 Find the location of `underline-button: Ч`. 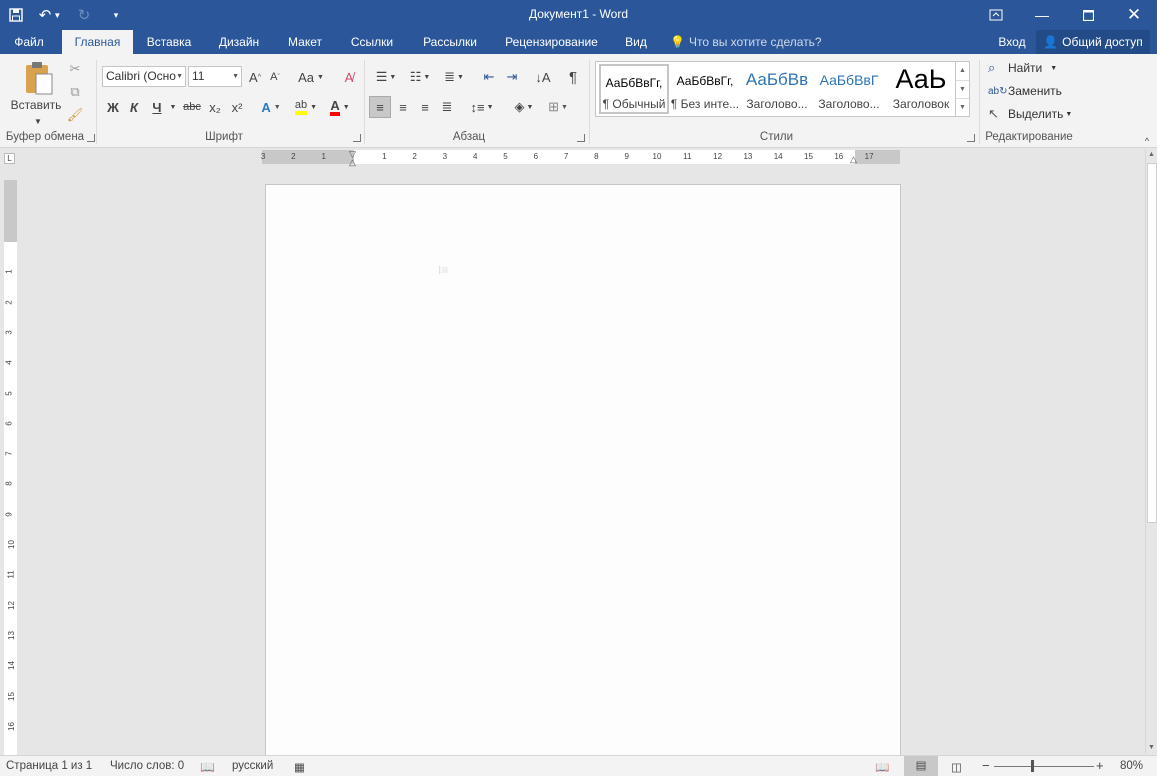

underline-button: Ч is located at coordinates (157, 107).